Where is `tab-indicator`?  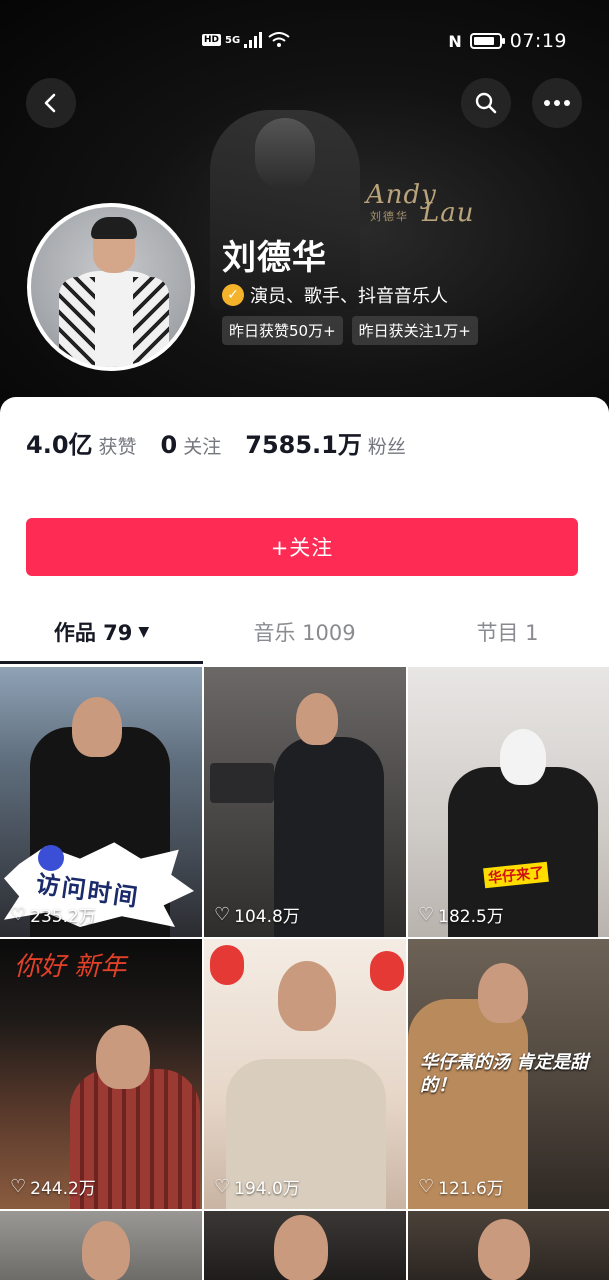
tab-indicator is located at coordinates (101, 662).